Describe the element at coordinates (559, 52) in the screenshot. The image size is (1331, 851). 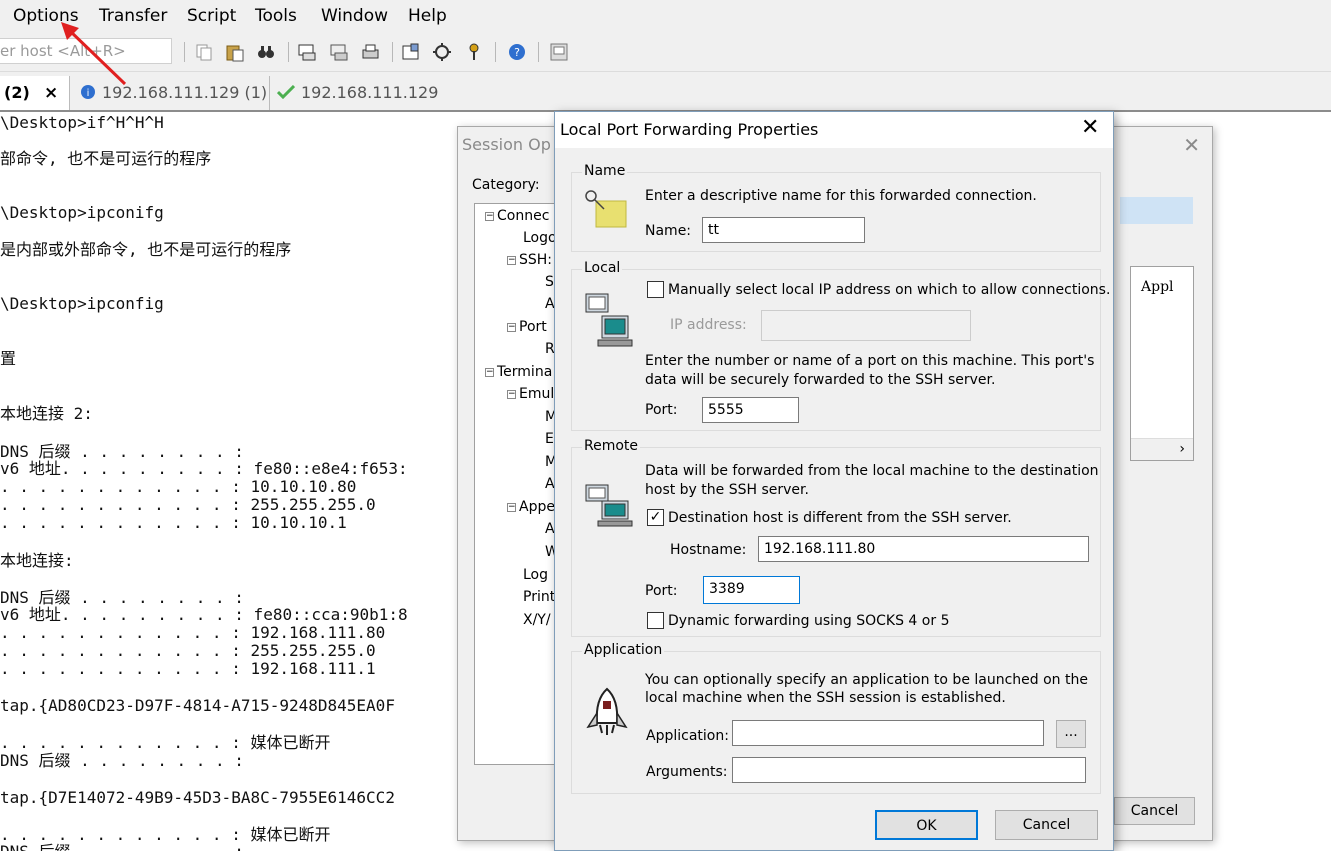
I see `sftp-icon` at that location.